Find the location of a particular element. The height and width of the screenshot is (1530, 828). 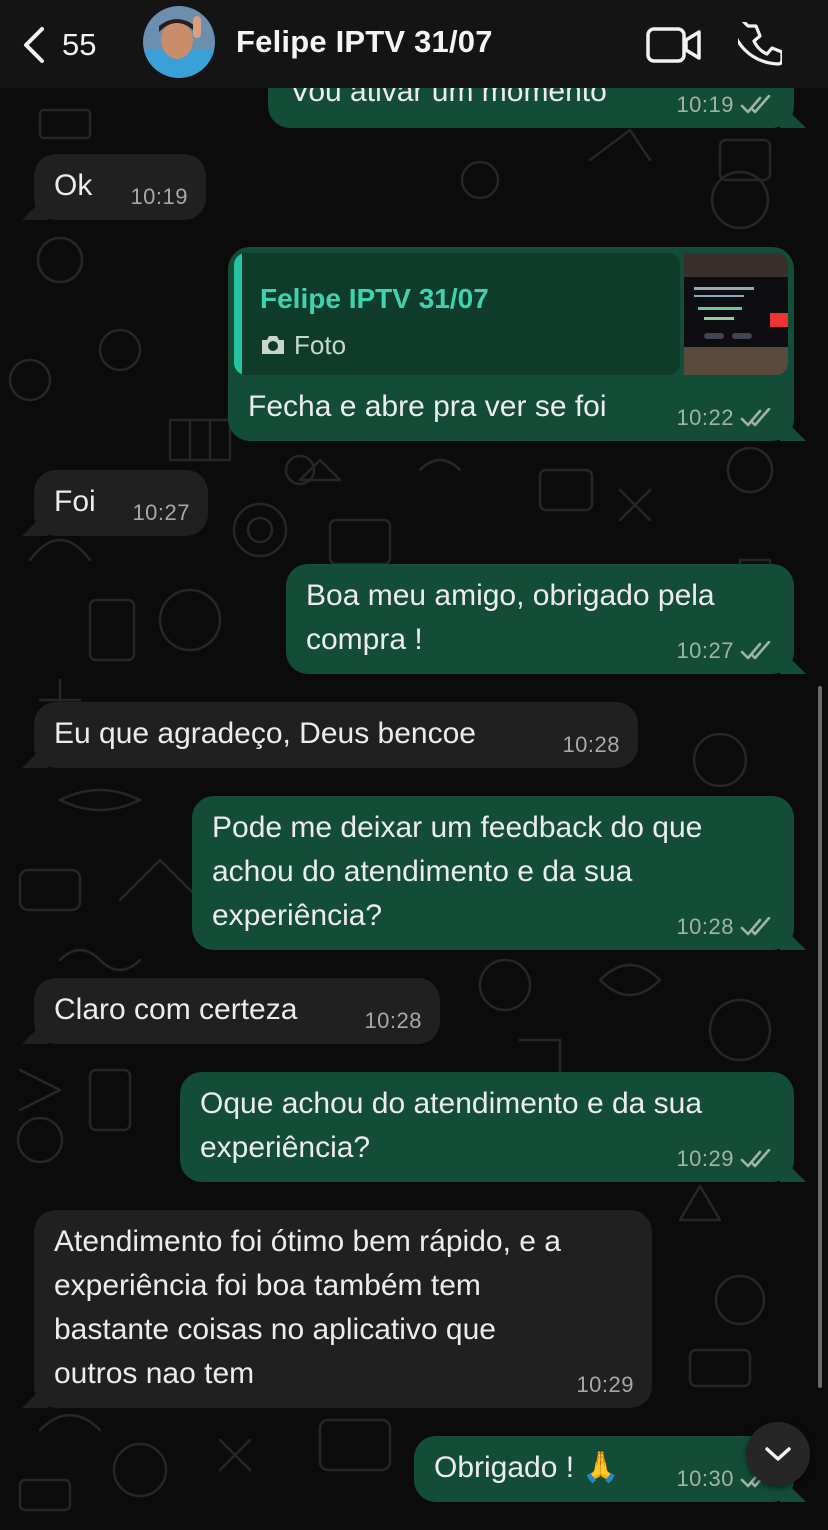

message-meta: 10:22 is located at coordinates (724, 418).